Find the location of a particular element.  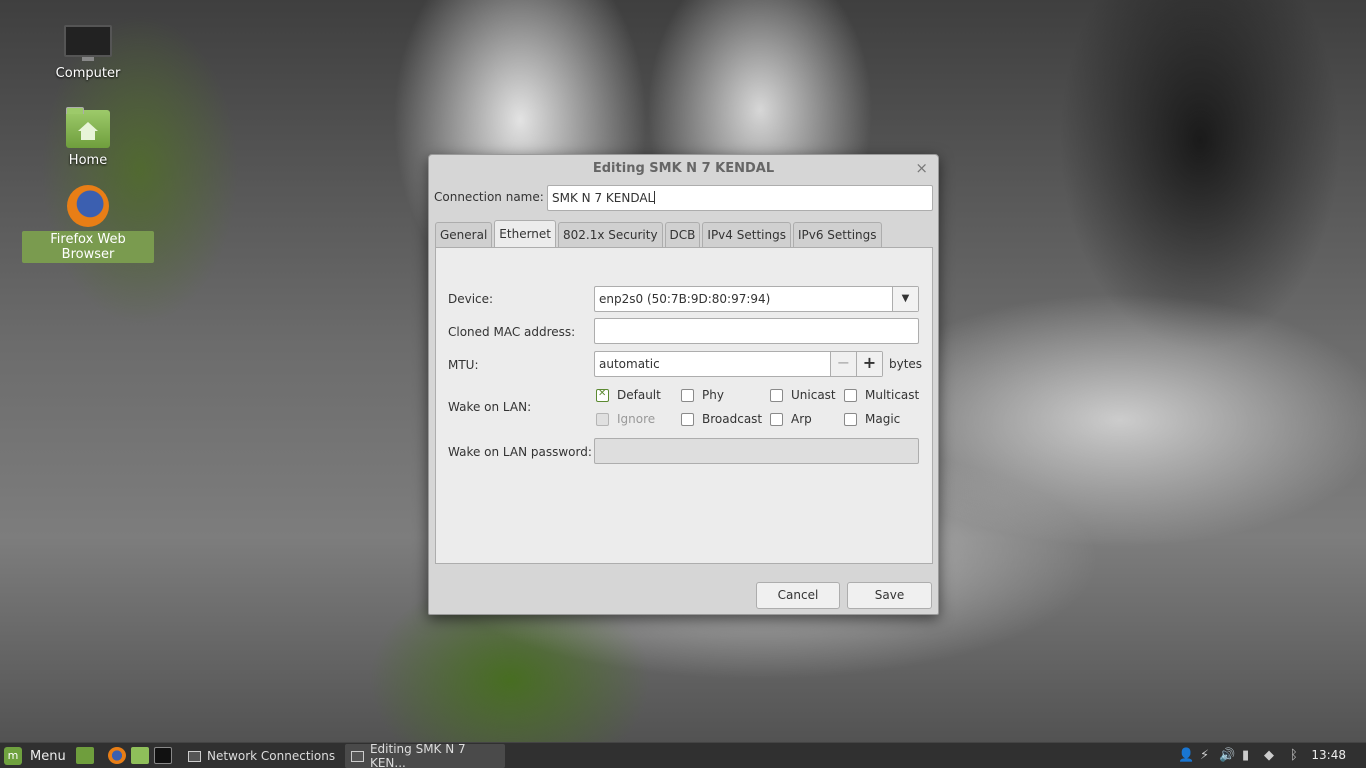

mtu-spinner: automatic − + is located at coordinates (738, 364).